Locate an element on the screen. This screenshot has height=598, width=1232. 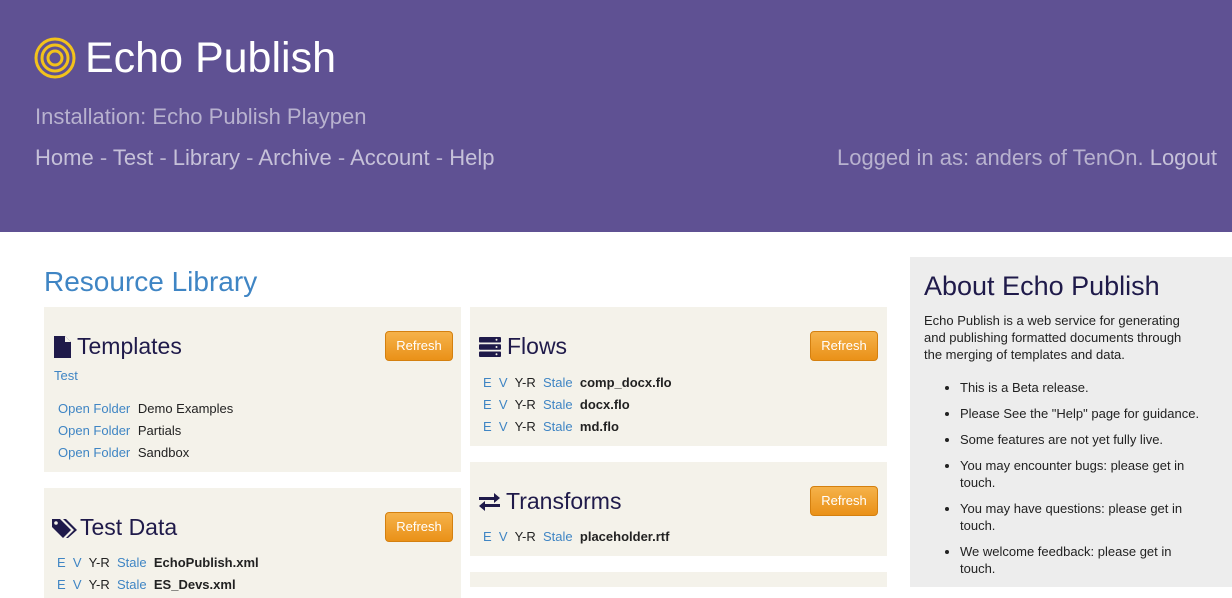
nav-home: Home is located at coordinates (64, 157).